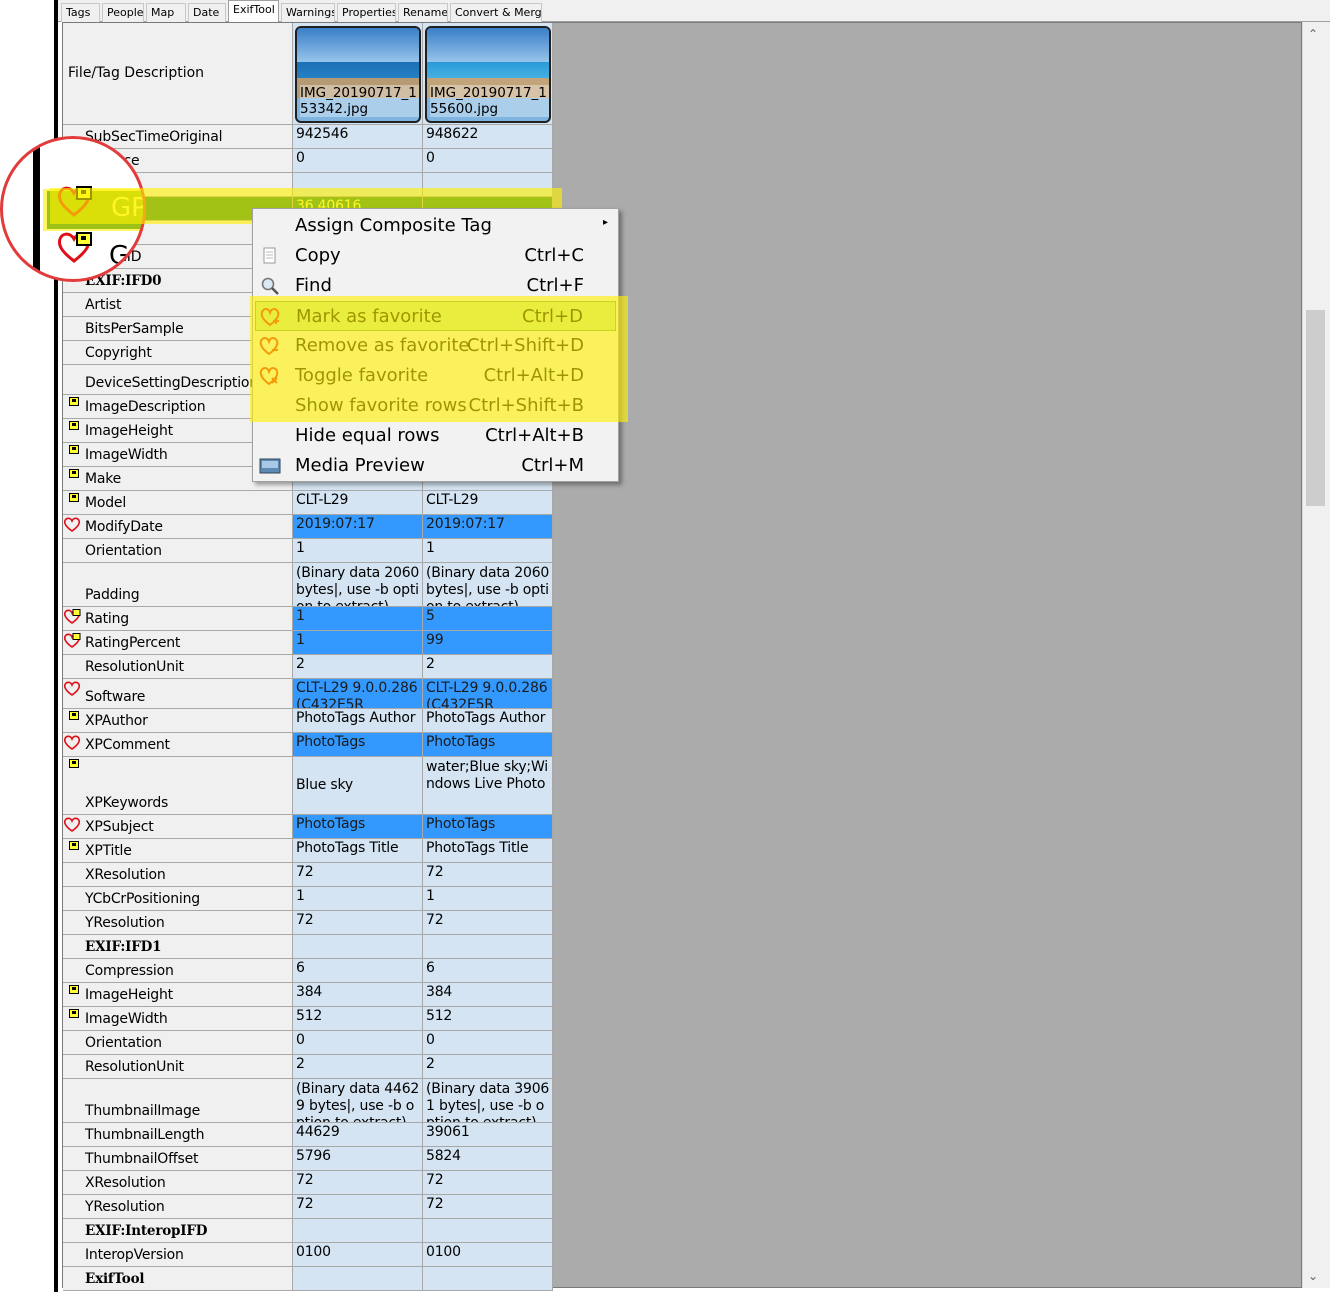 The height and width of the screenshot is (1292, 1330). What do you see at coordinates (308, 995) in the screenshot?
I see `table-row: ImageHeight 384 384` at bounding box center [308, 995].